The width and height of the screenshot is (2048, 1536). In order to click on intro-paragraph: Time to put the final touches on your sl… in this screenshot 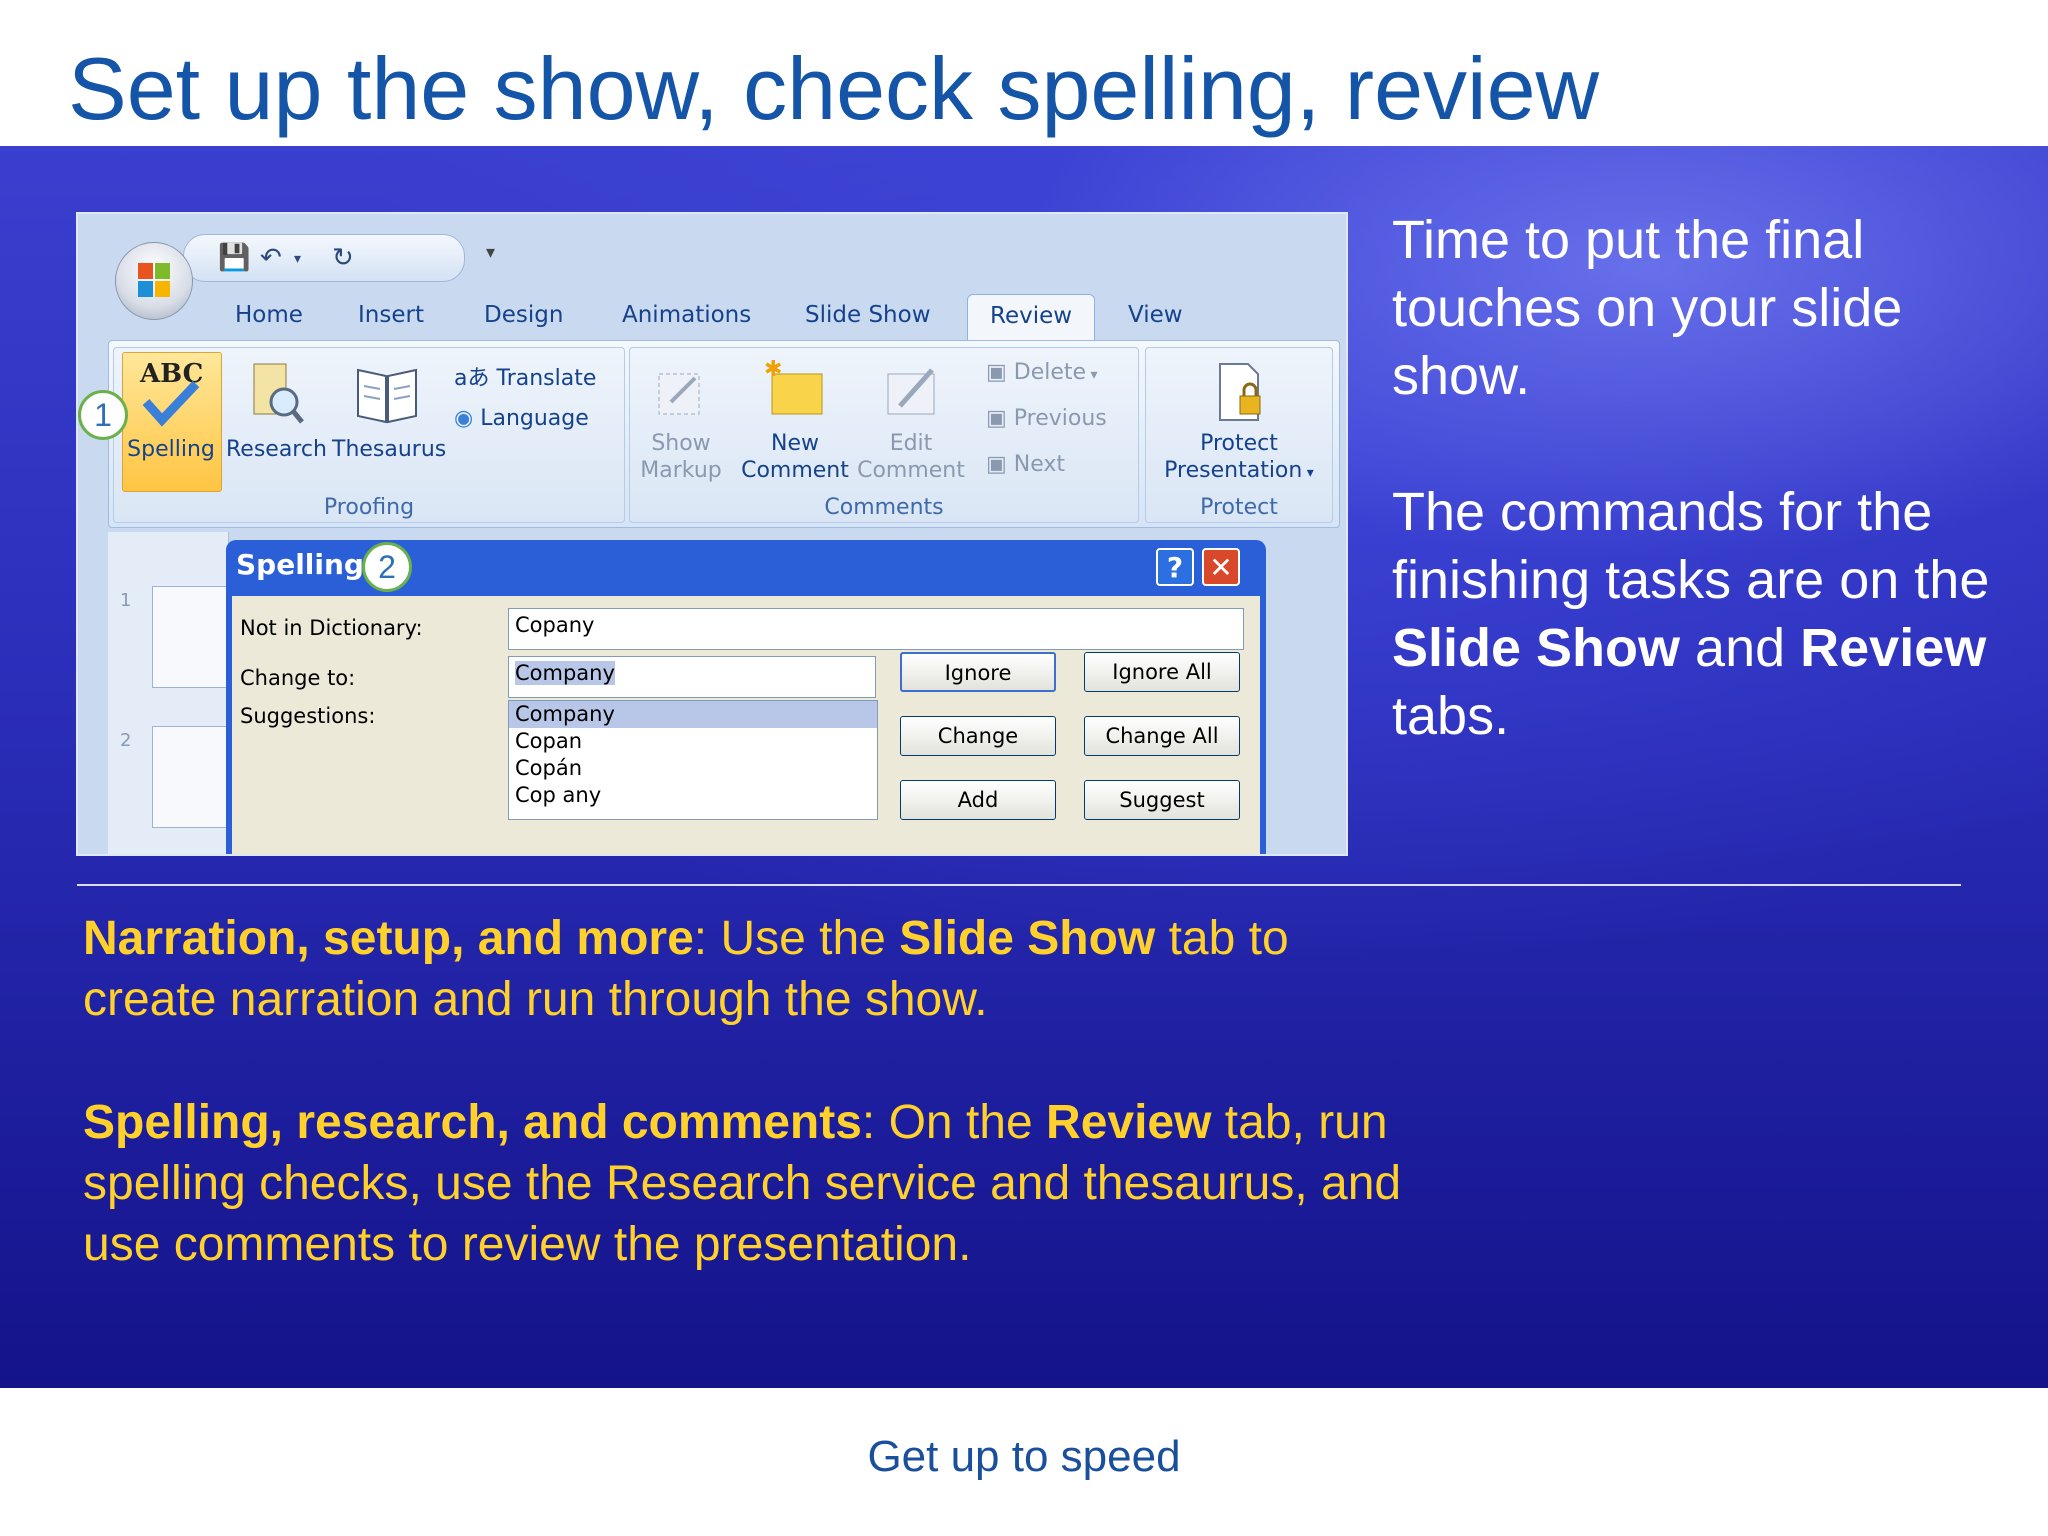, I will do `click(1647, 308)`.